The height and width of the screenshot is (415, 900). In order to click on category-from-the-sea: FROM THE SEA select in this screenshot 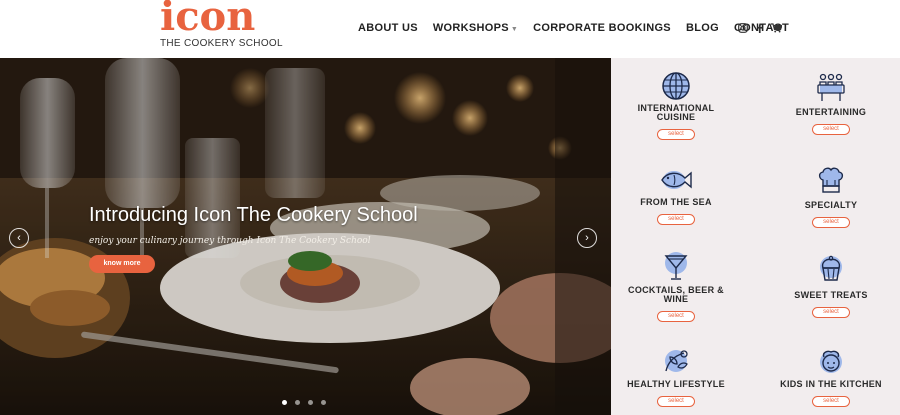, I will do `click(676, 194)`.